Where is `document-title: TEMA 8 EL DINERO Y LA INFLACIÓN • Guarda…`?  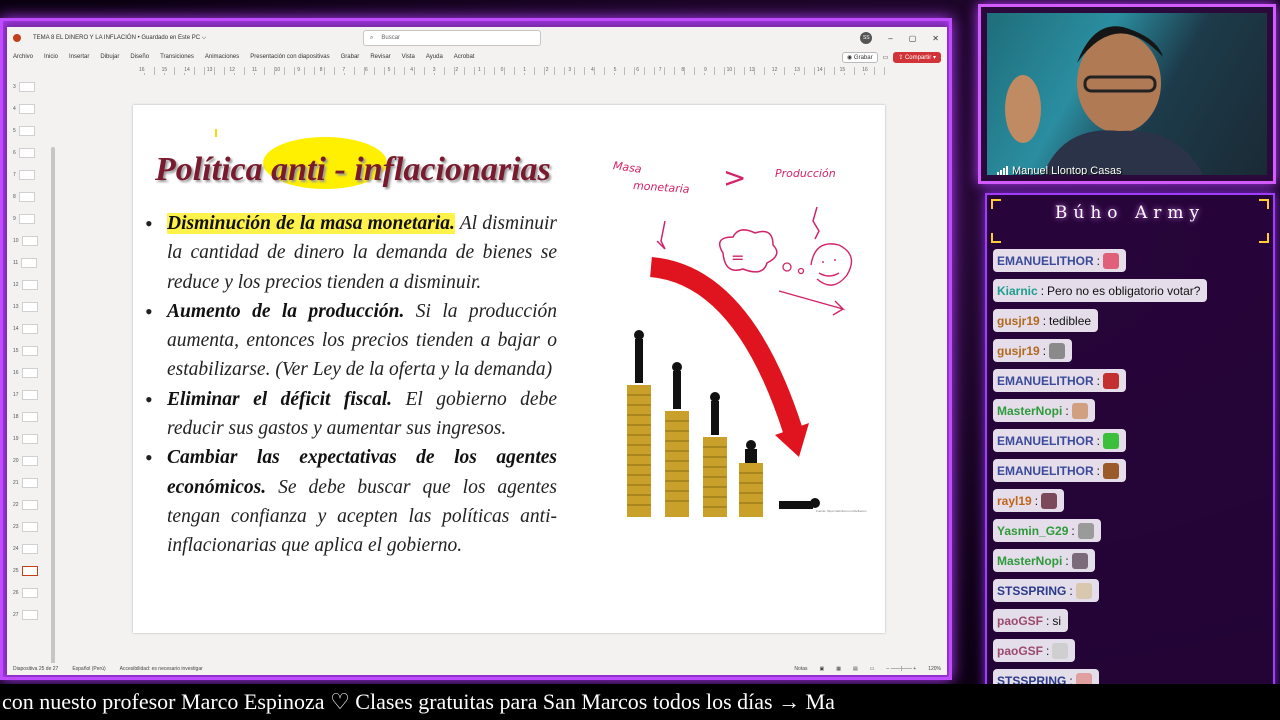
document-title: TEMA 8 EL DINERO Y LA INFLACIÓN • Guarda… is located at coordinates (120, 37).